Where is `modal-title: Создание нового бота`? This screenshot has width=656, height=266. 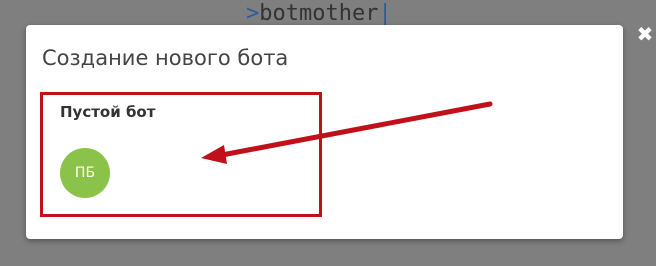 modal-title: Создание нового бота is located at coordinates (165, 58).